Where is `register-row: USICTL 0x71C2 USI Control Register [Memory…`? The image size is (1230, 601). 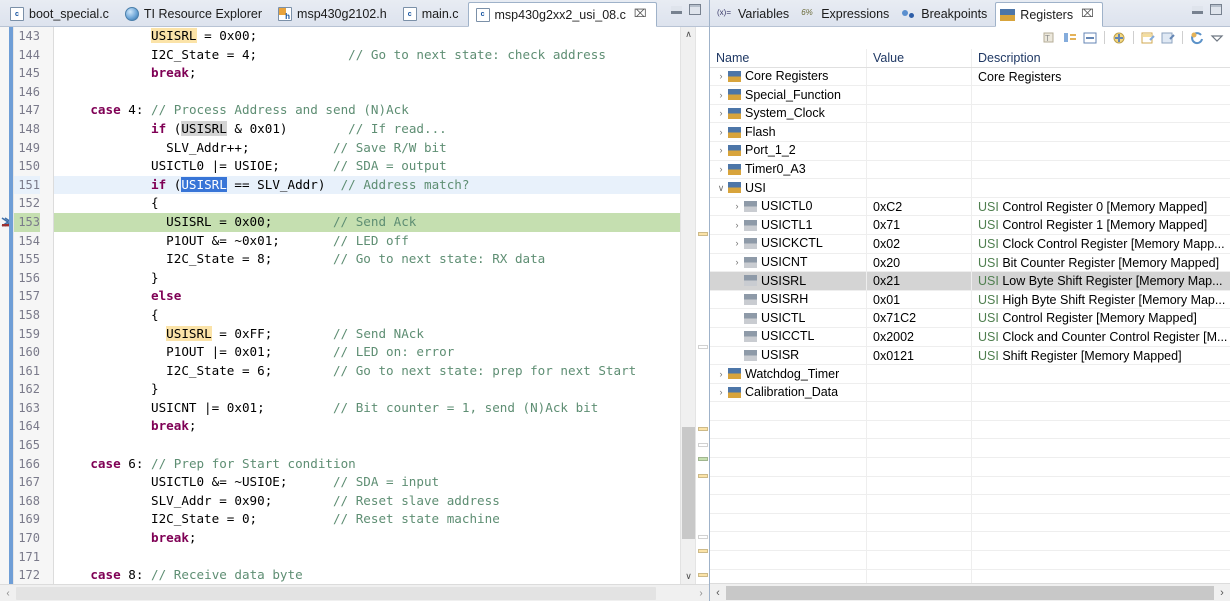
register-row: USICTL 0x71C2 USI Control Register [Memory… is located at coordinates (970, 318).